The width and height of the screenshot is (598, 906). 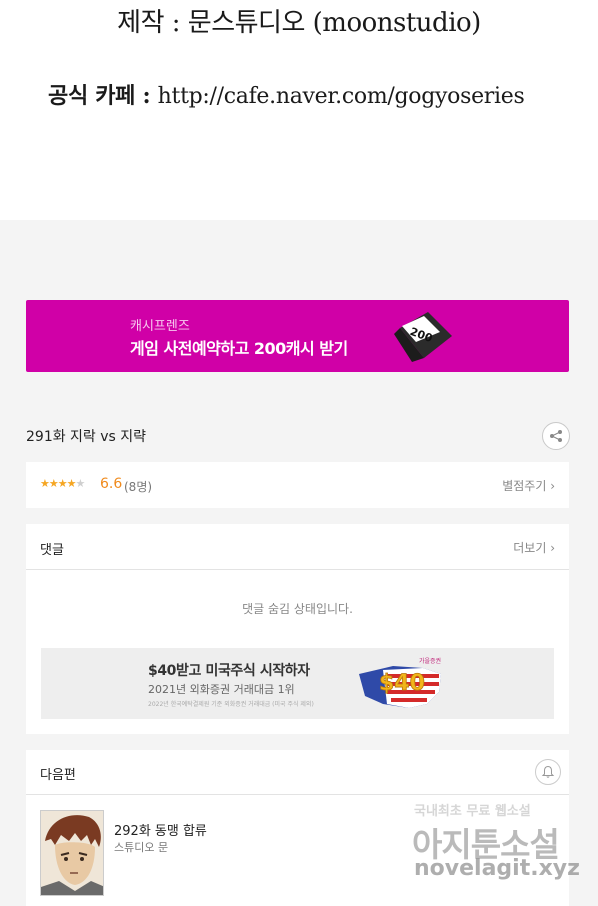 What do you see at coordinates (141, 847) in the screenshot?
I see `next-episode-author: 스튜디오 문` at bounding box center [141, 847].